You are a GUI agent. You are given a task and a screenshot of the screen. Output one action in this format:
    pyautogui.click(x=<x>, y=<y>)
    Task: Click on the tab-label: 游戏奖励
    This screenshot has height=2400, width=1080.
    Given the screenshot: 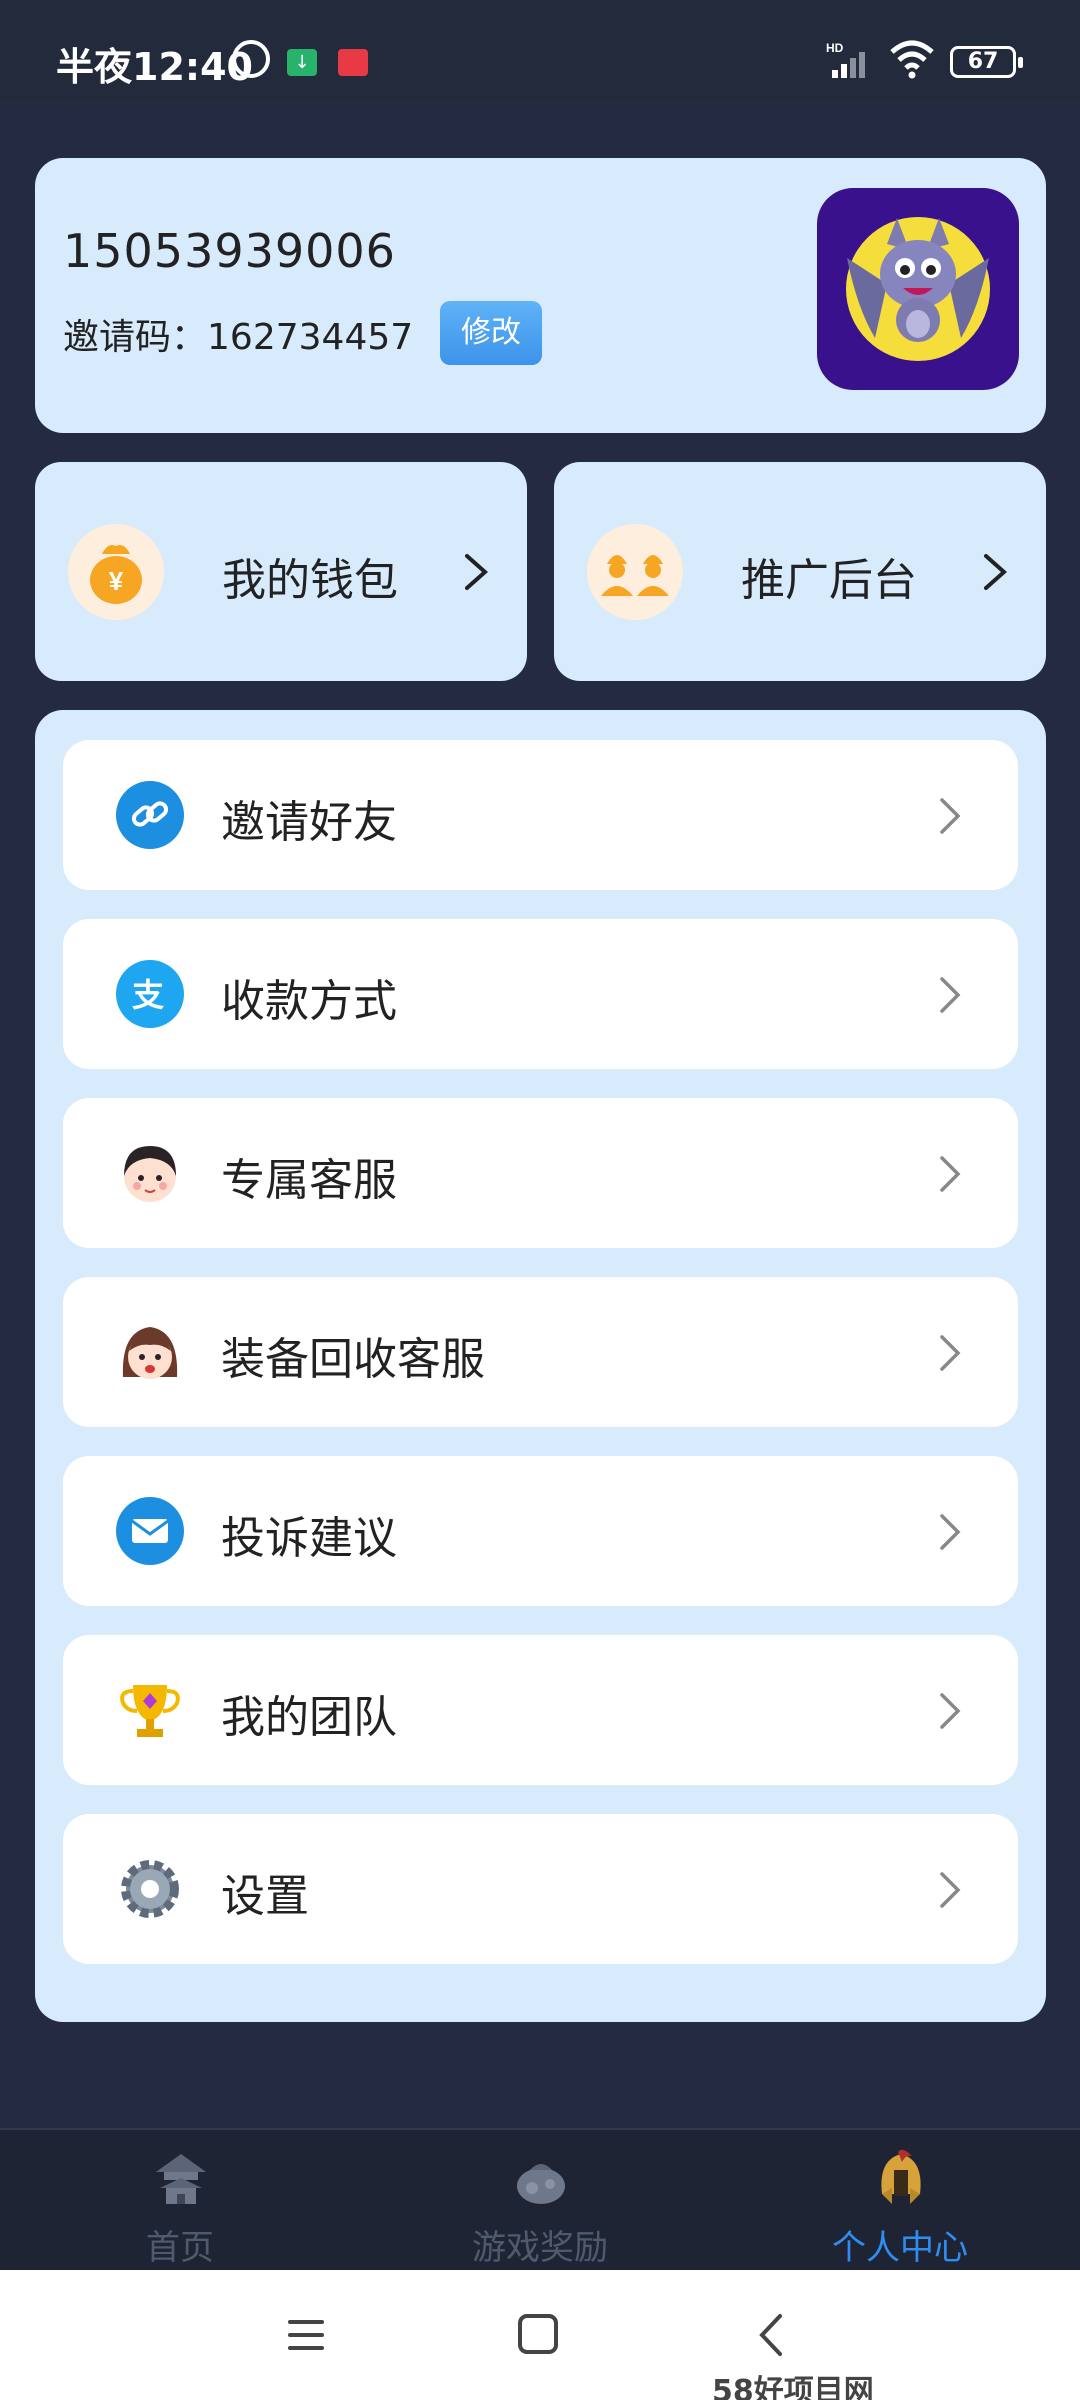 What is the action you would take?
    pyautogui.click(x=540, y=2248)
    